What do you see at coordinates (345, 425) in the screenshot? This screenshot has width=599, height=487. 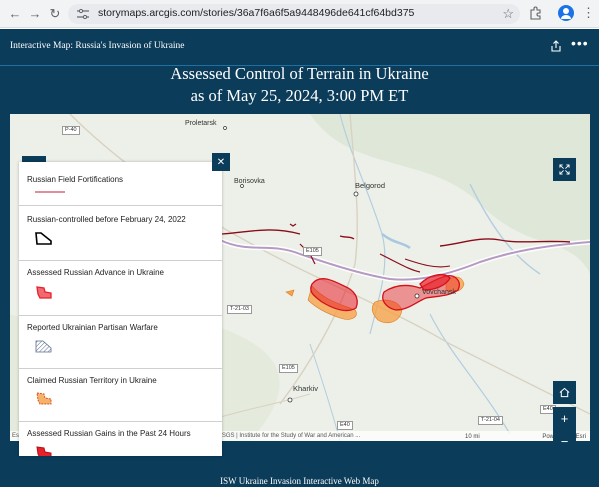 I see `road-shield: E40` at bounding box center [345, 425].